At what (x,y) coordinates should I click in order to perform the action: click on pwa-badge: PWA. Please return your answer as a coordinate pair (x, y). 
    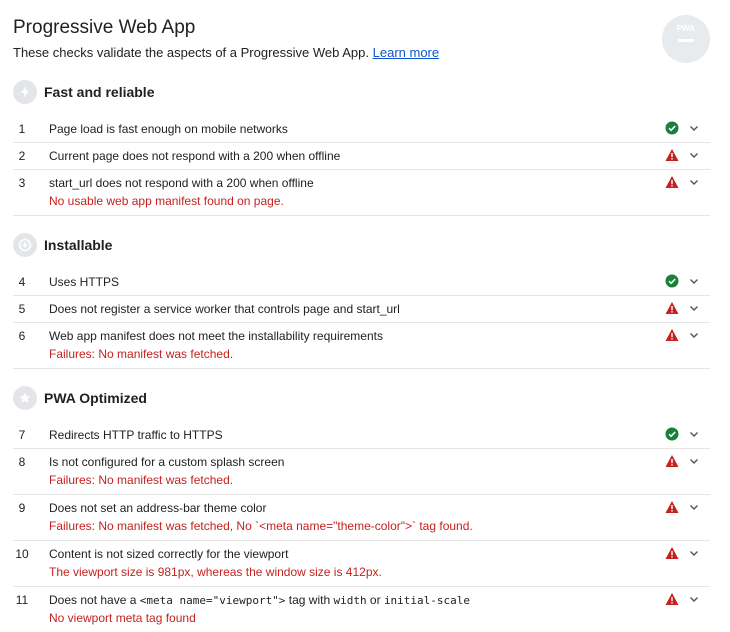
    Looking at the image, I should click on (686, 39).